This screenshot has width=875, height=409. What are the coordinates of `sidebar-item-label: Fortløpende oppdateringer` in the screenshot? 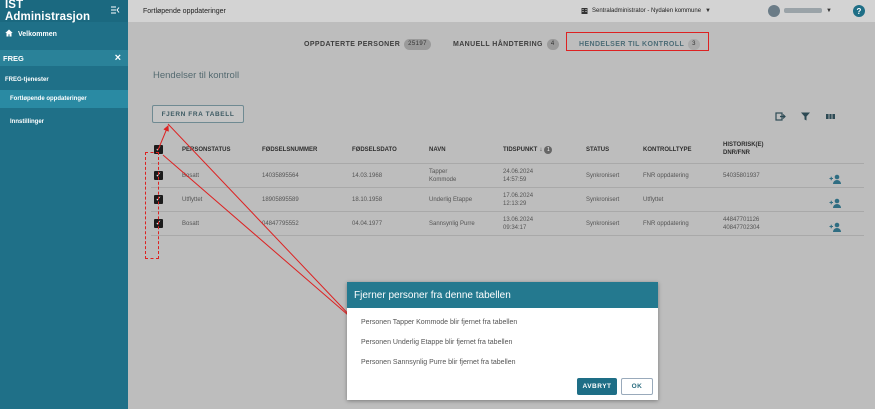 It's located at (48, 99).